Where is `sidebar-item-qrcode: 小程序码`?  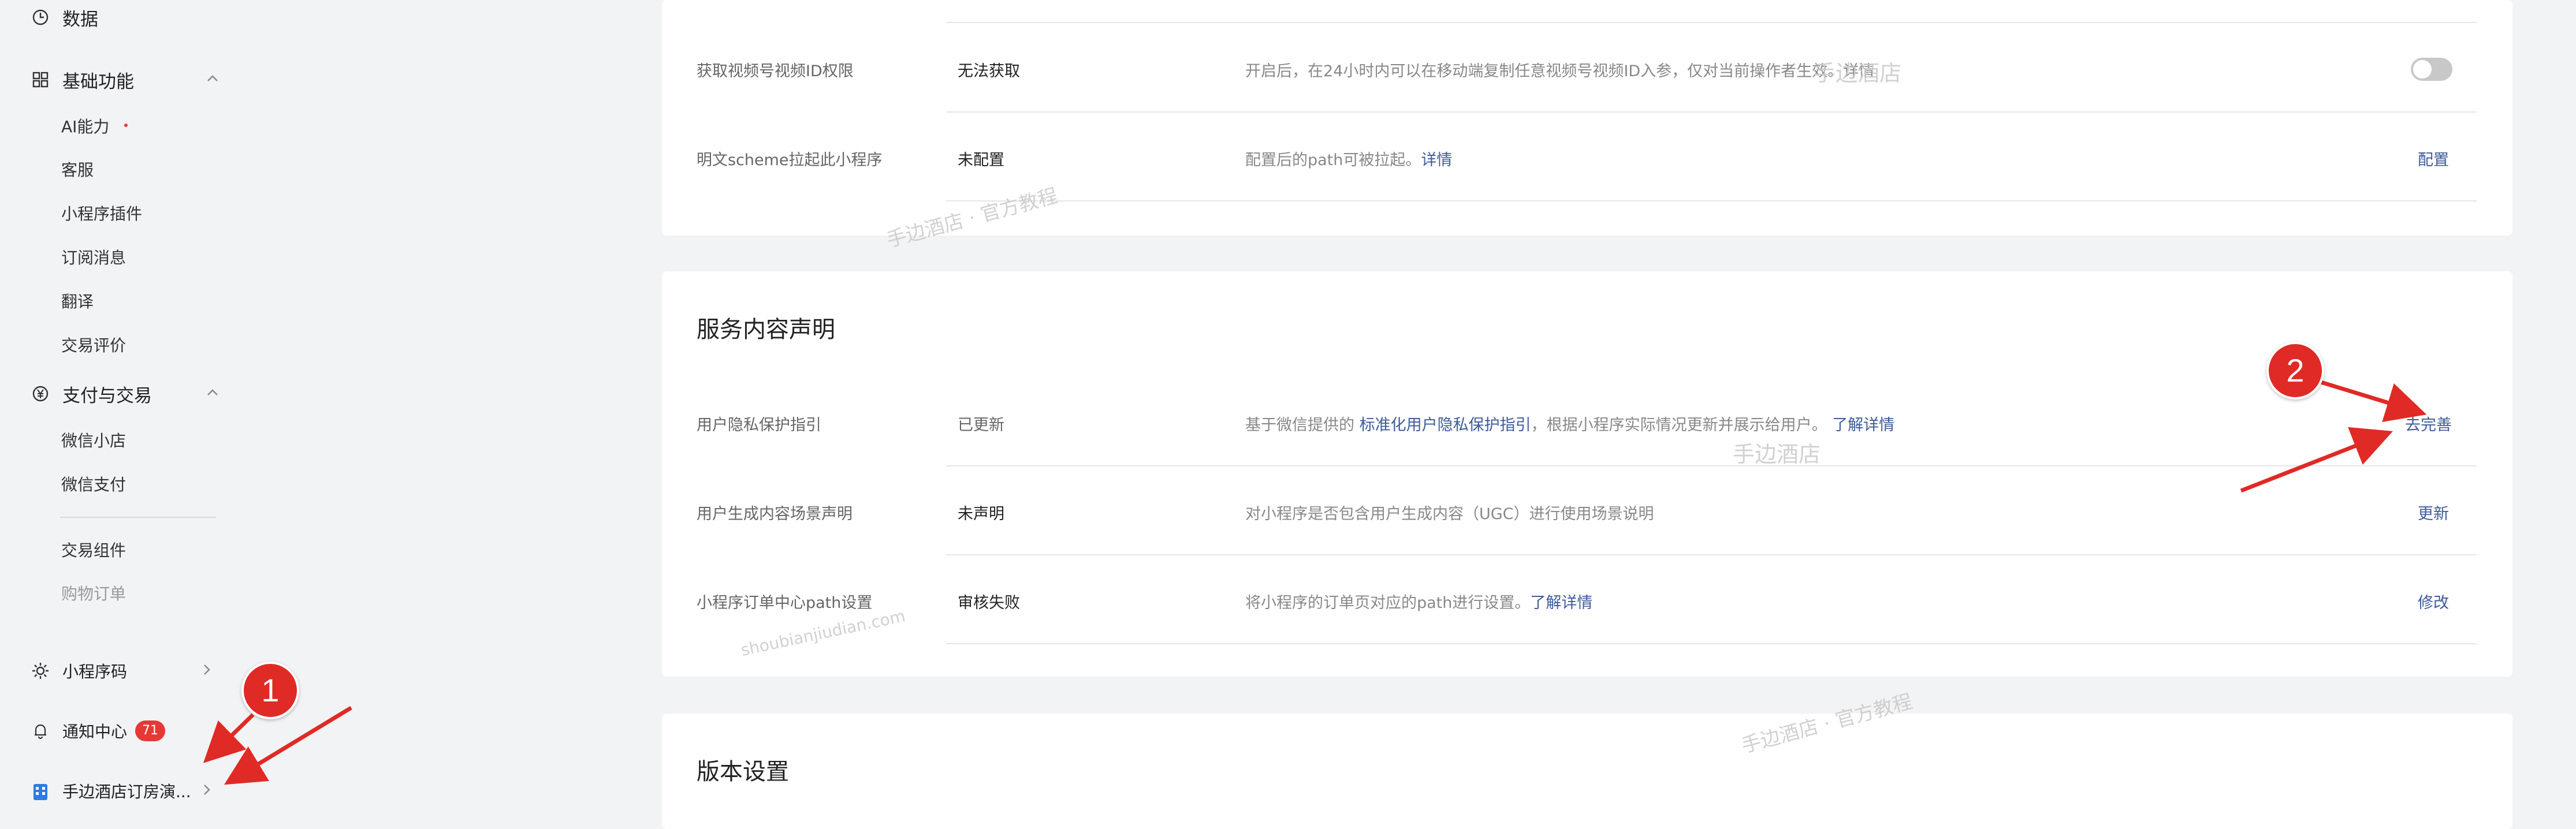 sidebar-item-qrcode: 小程序码 is located at coordinates (120, 671).